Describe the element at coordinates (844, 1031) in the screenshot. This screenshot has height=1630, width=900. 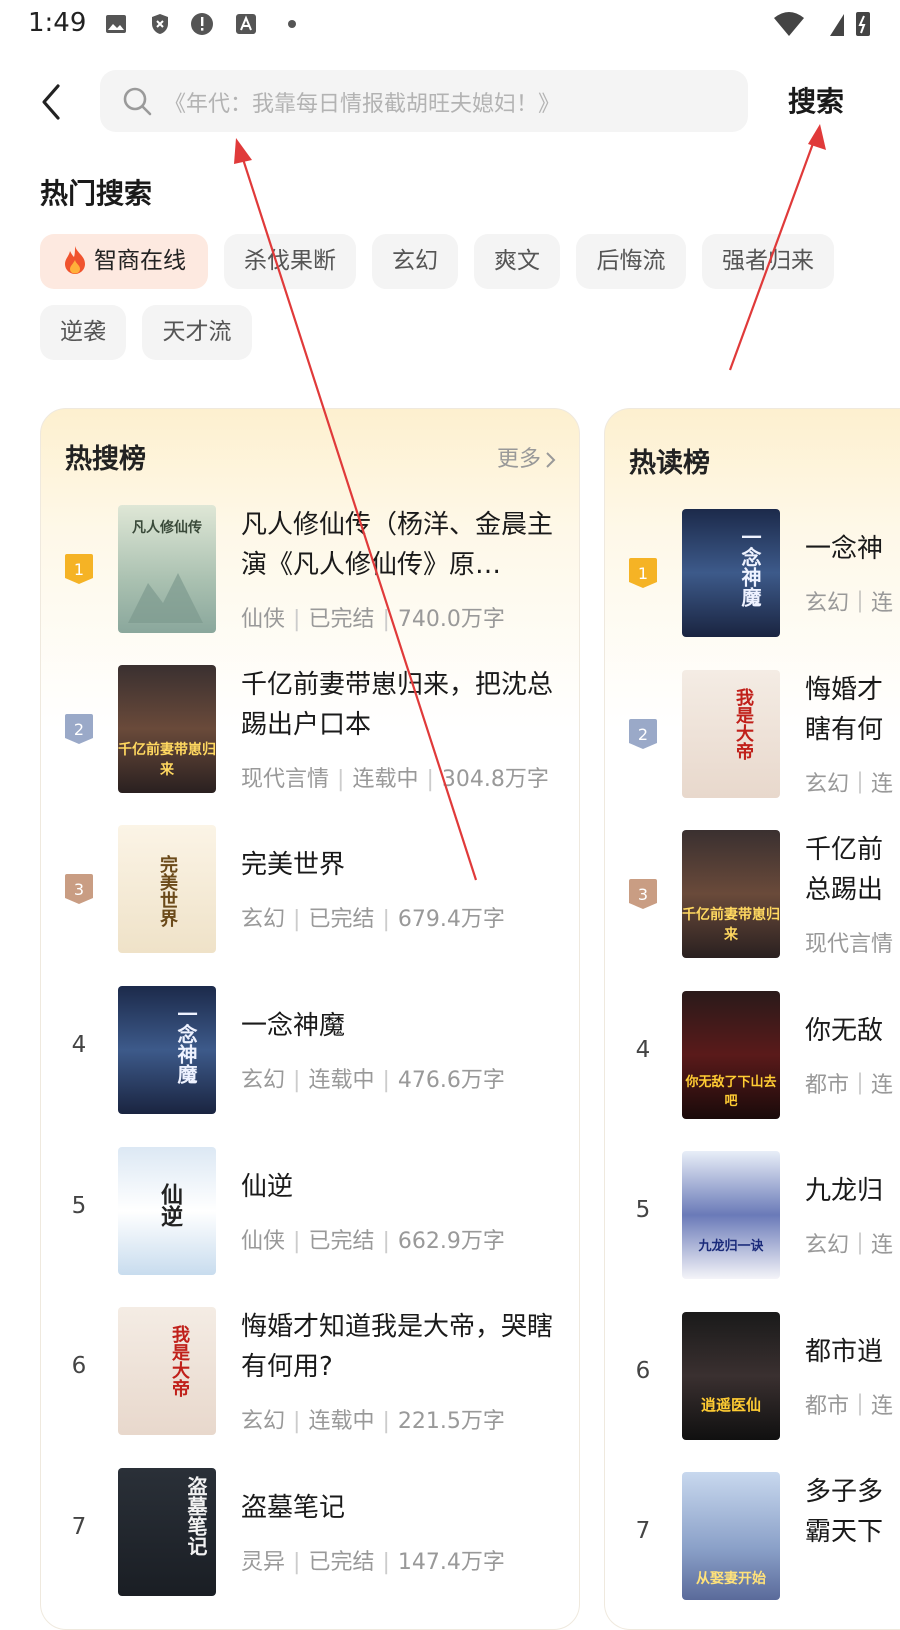
I see `book-title: 你无敌` at that location.